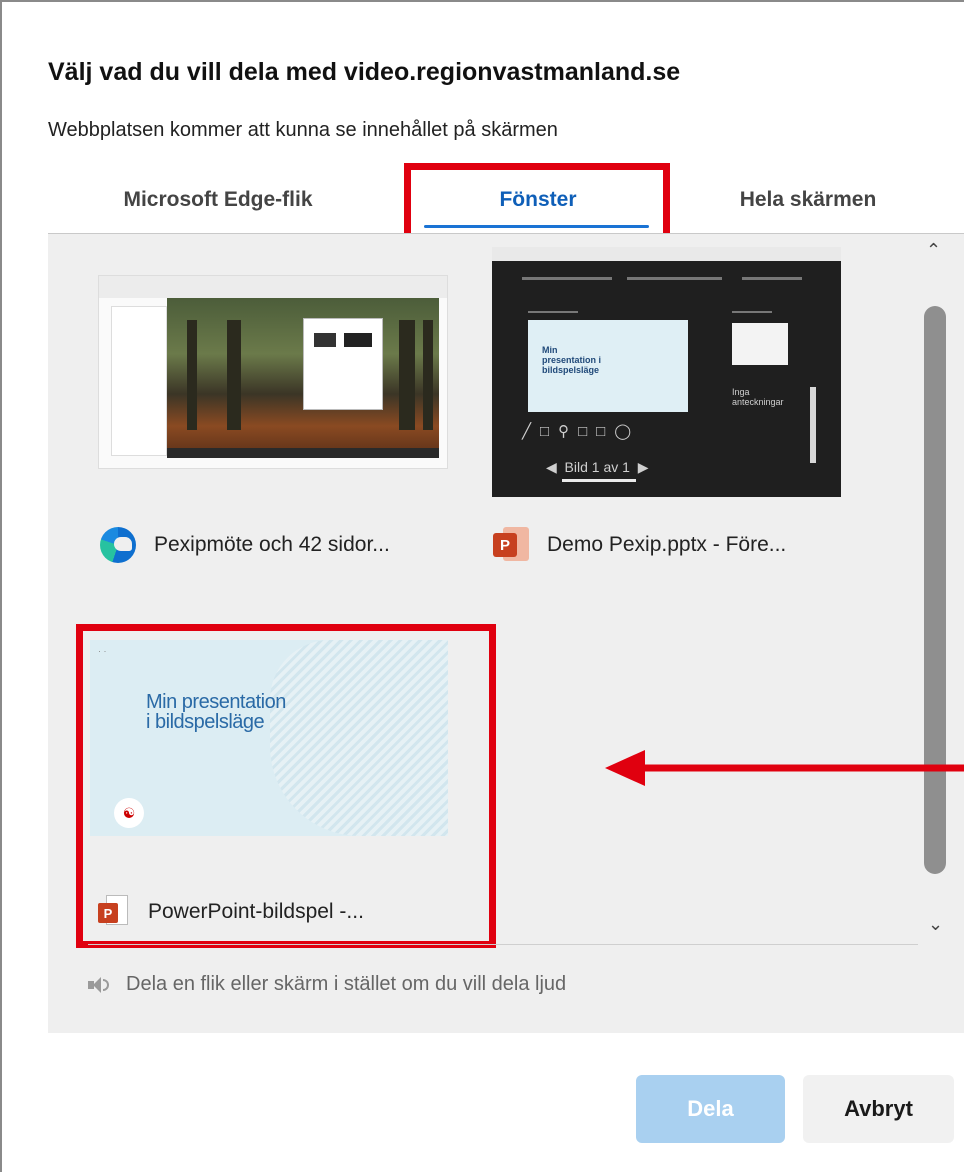 This screenshot has height=1172, width=964. What do you see at coordinates (139, 381) in the screenshot?
I see `browser-sidebar-preview` at bounding box center [139, 381].